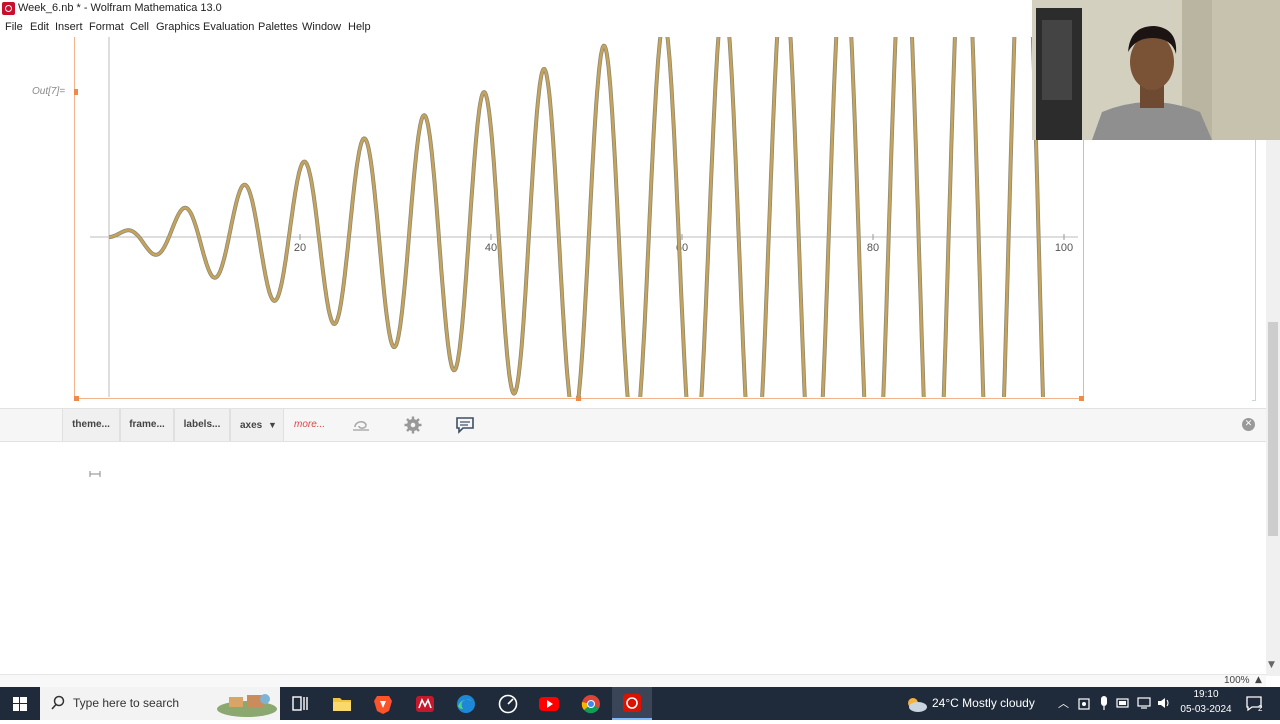  I want to click on network-icon, so click(1144, 703).